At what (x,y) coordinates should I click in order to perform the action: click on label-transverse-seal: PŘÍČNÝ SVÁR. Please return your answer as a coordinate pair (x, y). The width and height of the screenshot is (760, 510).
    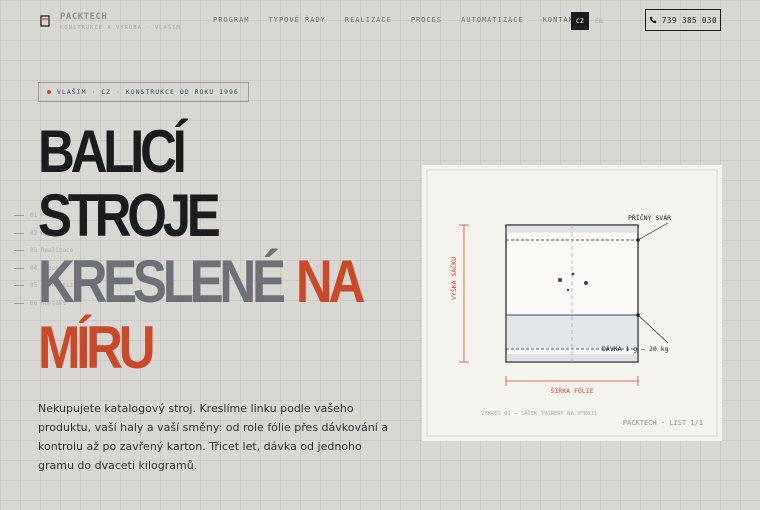
    Looking at the image, I should click on (649, 217).